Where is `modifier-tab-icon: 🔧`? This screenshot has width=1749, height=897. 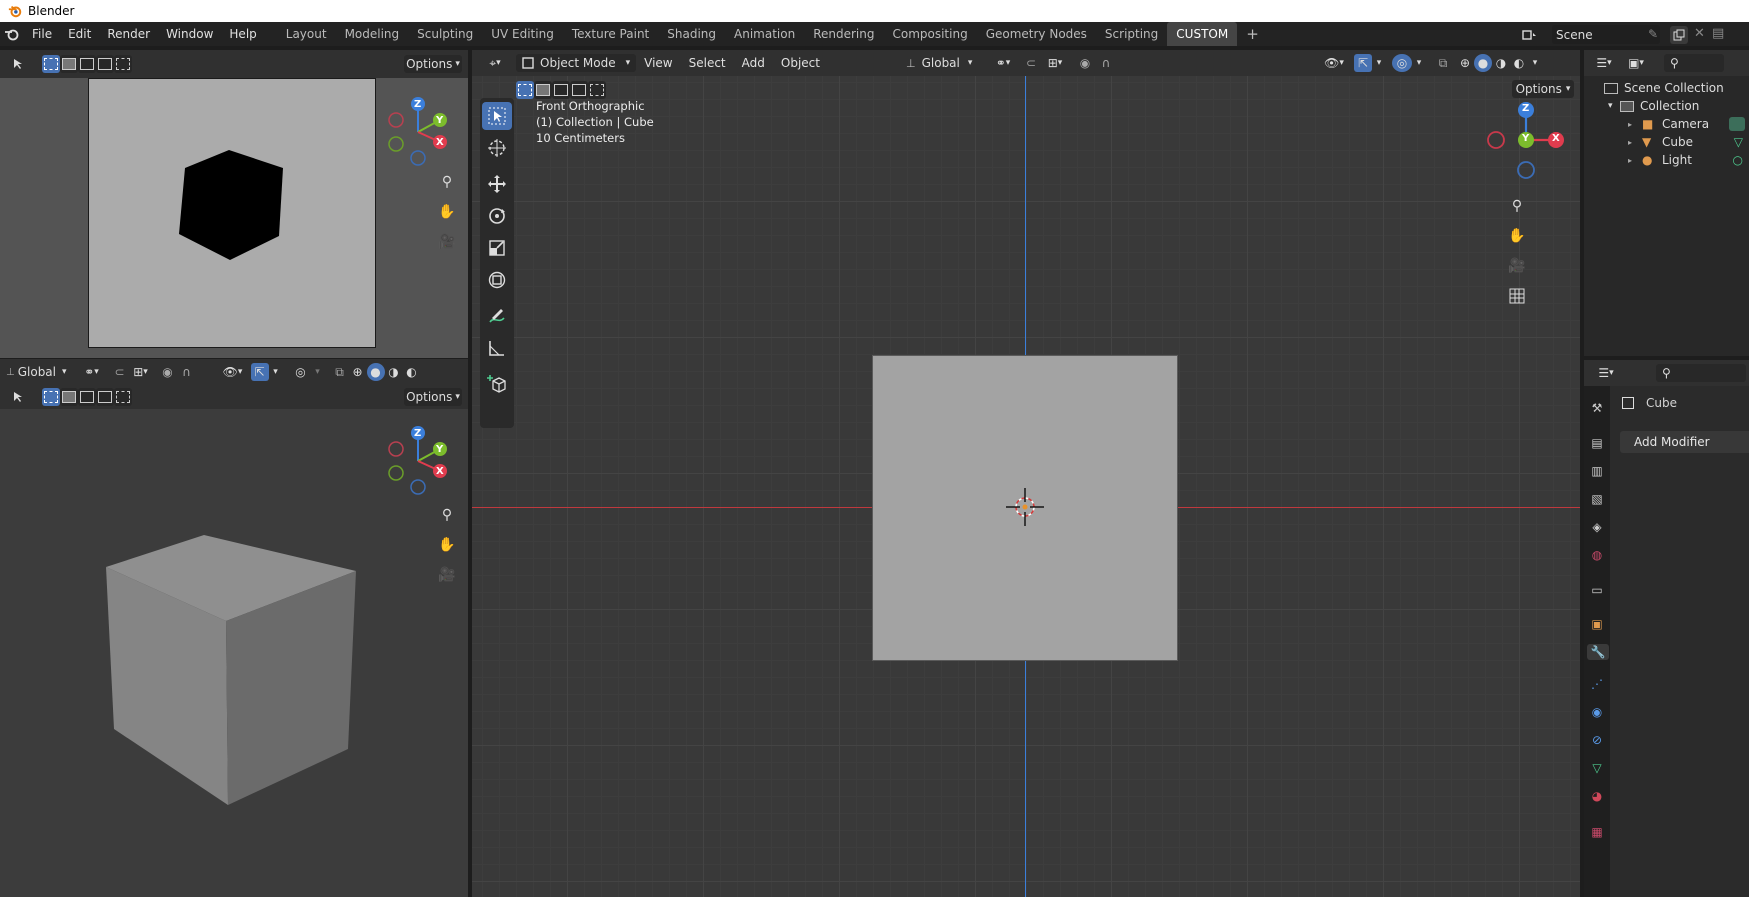 modifier-tab-icon: 🔧 is located at coordinates (1598, 652).